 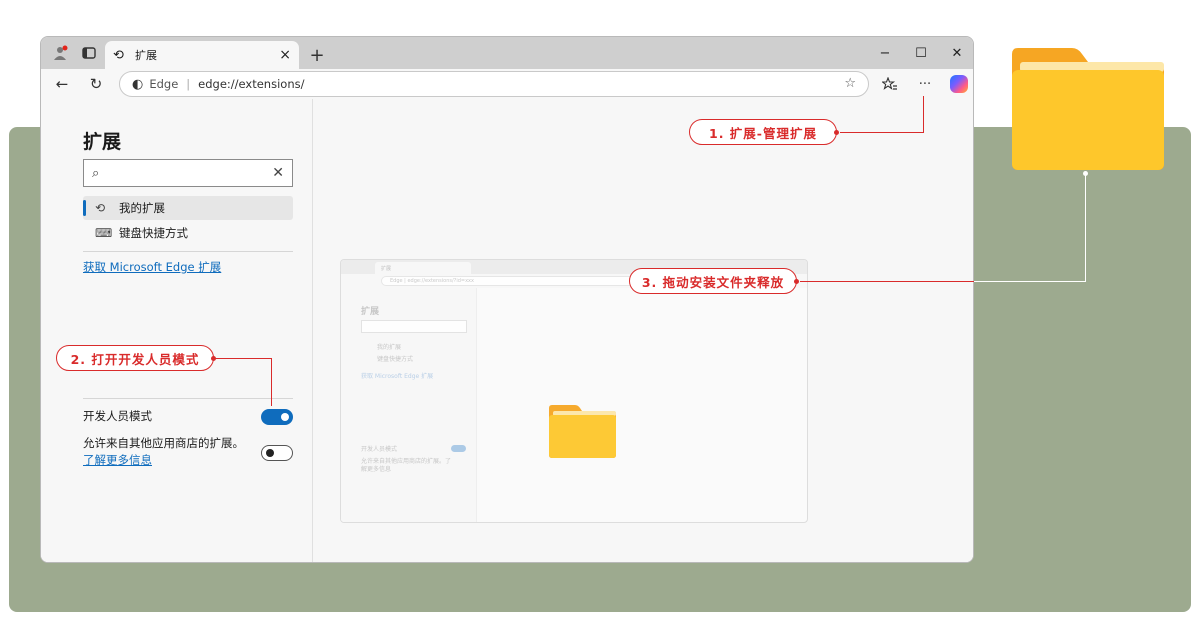 I want to click on refresh-button: ↻, so click(x=96, y=84).